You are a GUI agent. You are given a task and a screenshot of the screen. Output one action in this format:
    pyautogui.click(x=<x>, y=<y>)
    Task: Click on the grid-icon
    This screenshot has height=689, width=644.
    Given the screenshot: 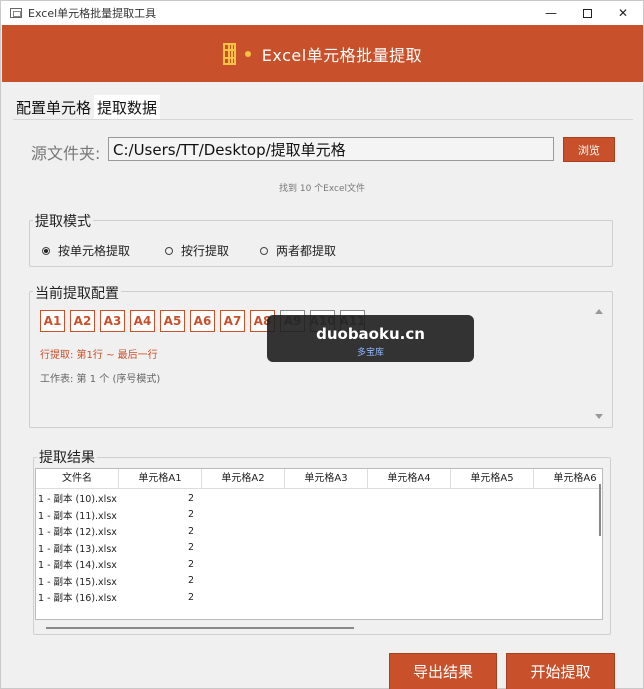 What is the action you would take?
    pyautogui.click(x=229, y=53)
    